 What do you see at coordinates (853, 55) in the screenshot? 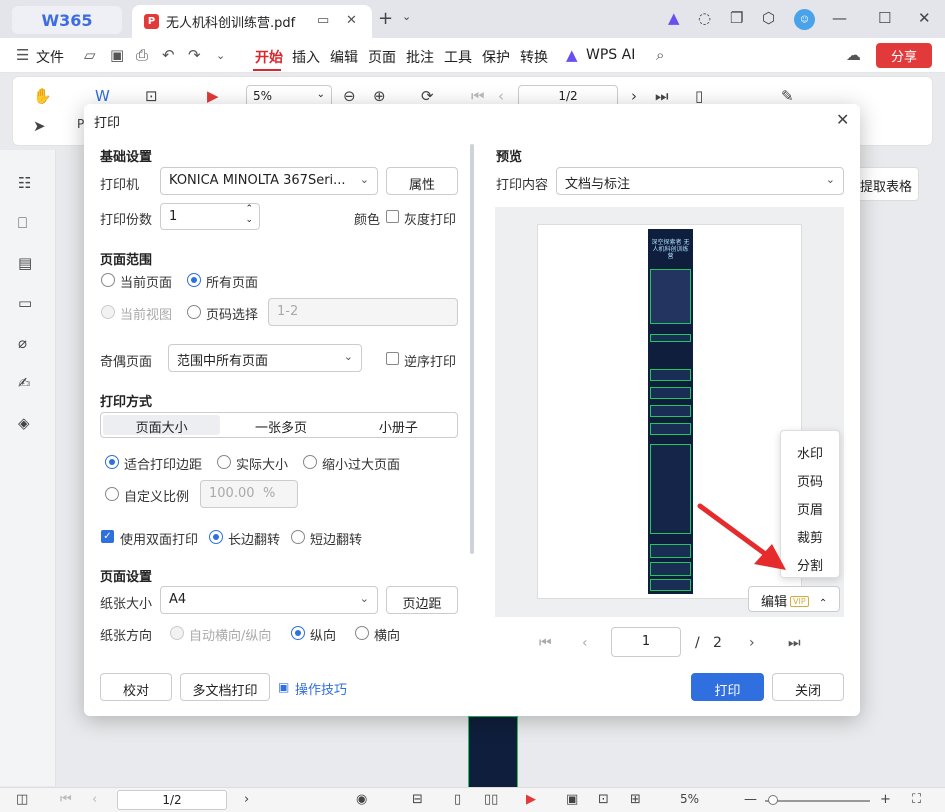
I see `cloud-icon: ☁` at bounding box center [853, 55].